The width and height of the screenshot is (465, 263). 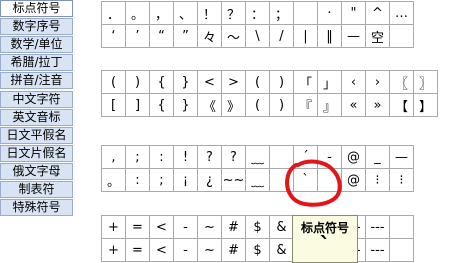 What do you see at coordinates (281, 36) in the screenshot?
I see `symbol-cell: /` at bounding box center [281, 36].